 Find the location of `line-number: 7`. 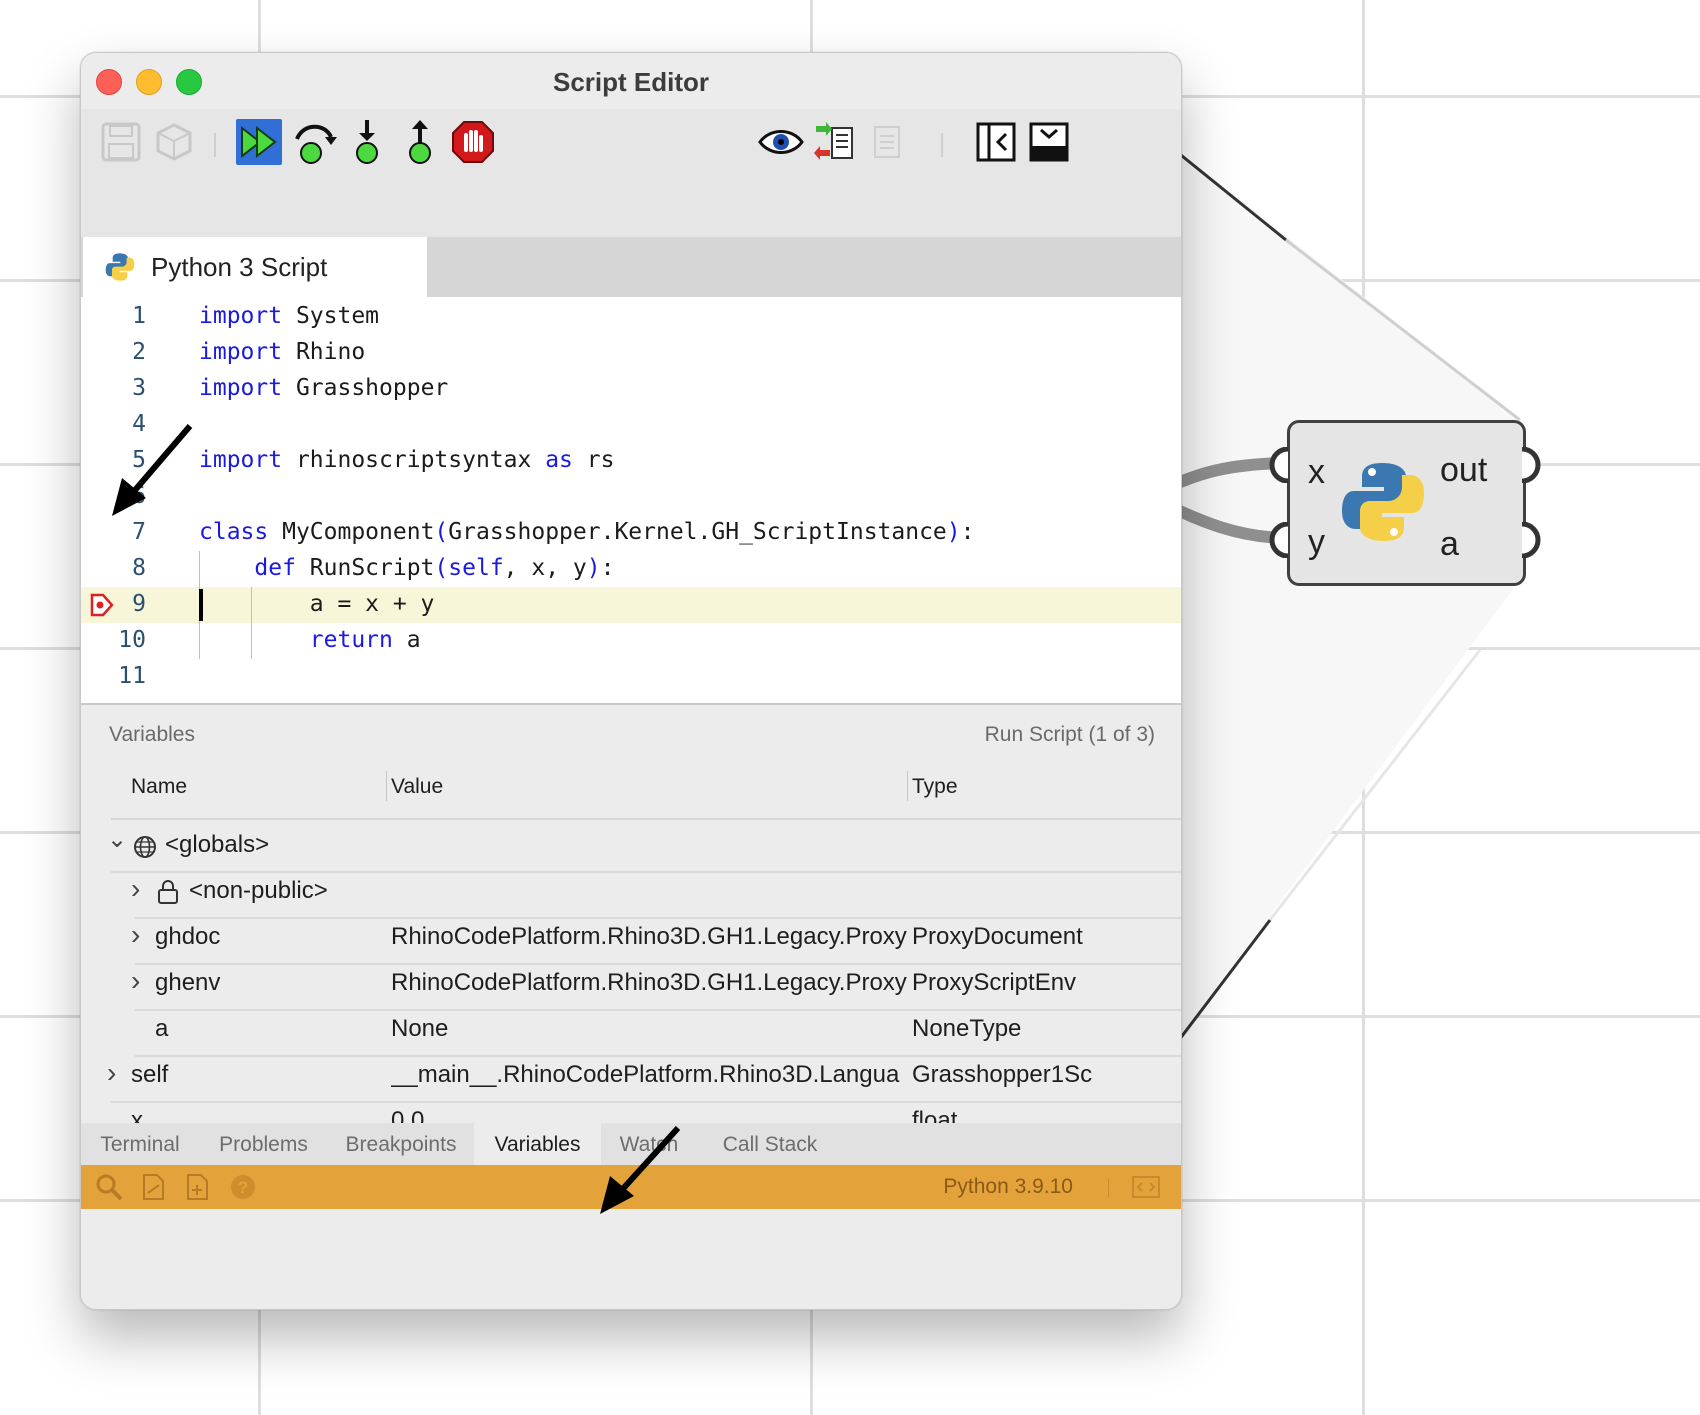

line-number: 7 is located at coordinates (113, 532).